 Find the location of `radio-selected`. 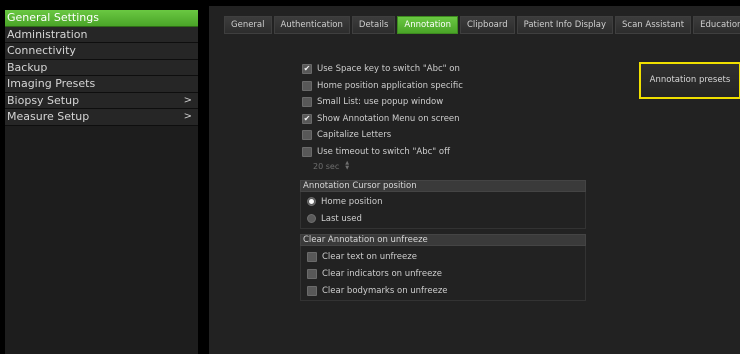

radio-selected is located at coordinates (311, 201).